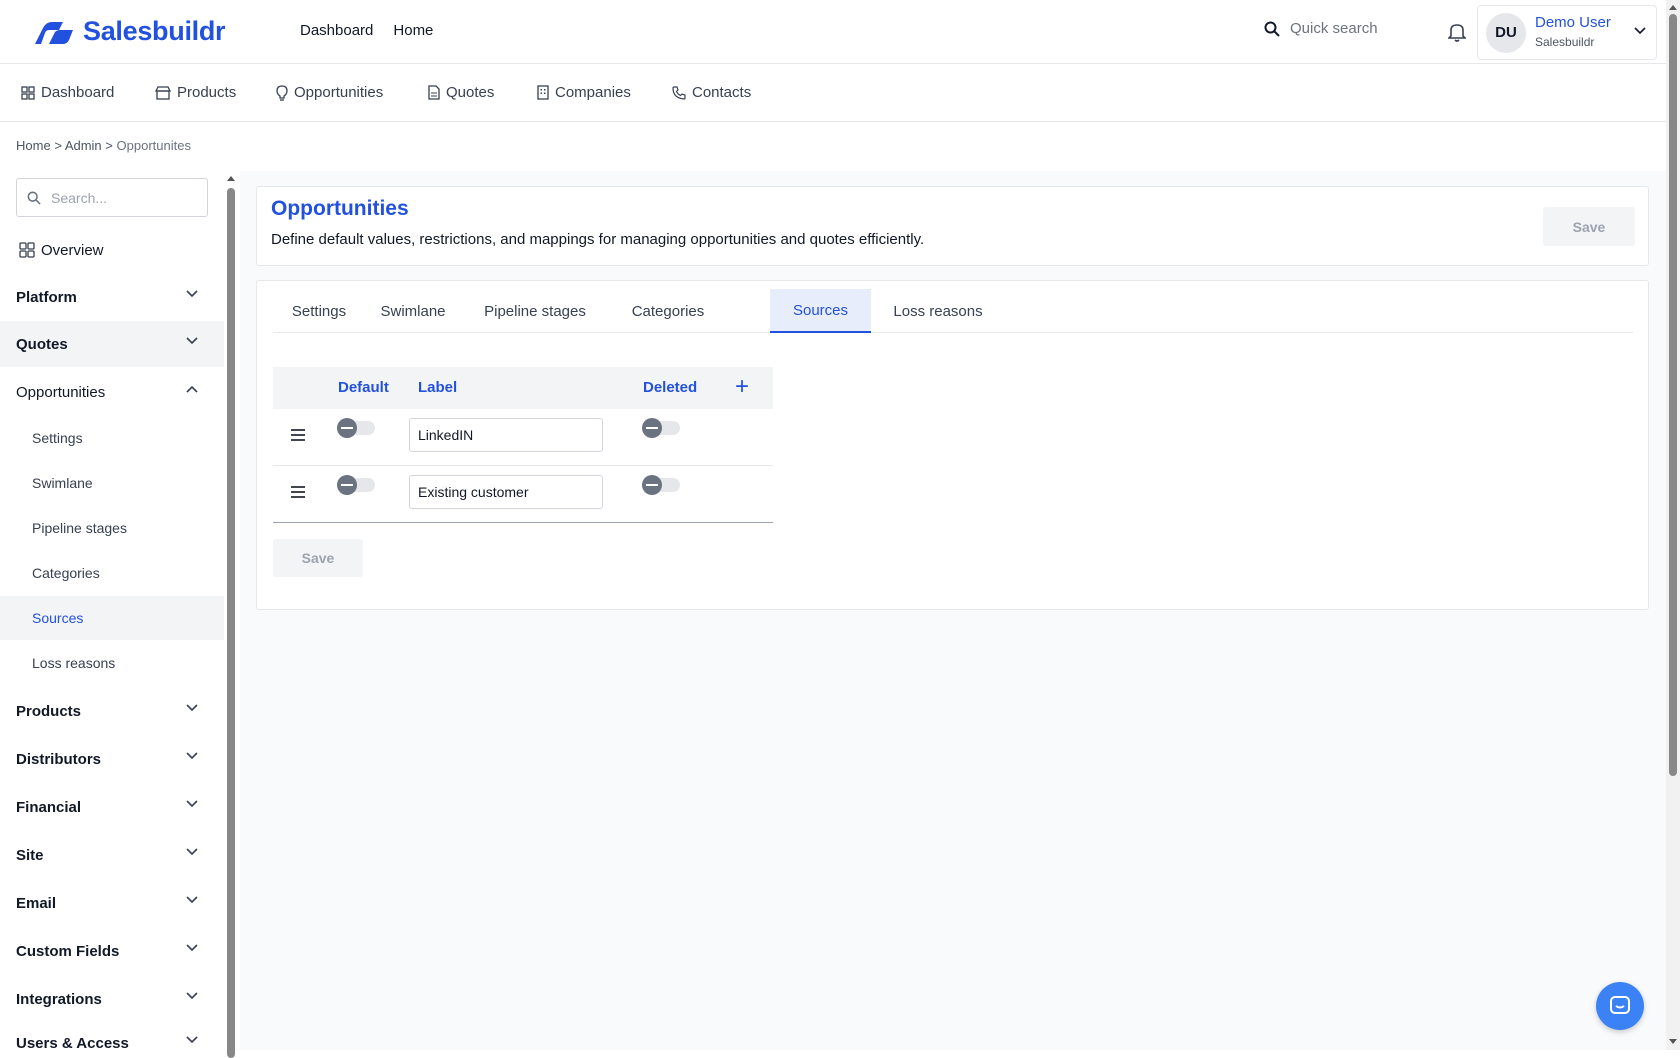  What do you see at coordinates (62, 483) in the screenshot?
I see `sidebar-item-label: Swimlane` at bounding box center [62, 483].